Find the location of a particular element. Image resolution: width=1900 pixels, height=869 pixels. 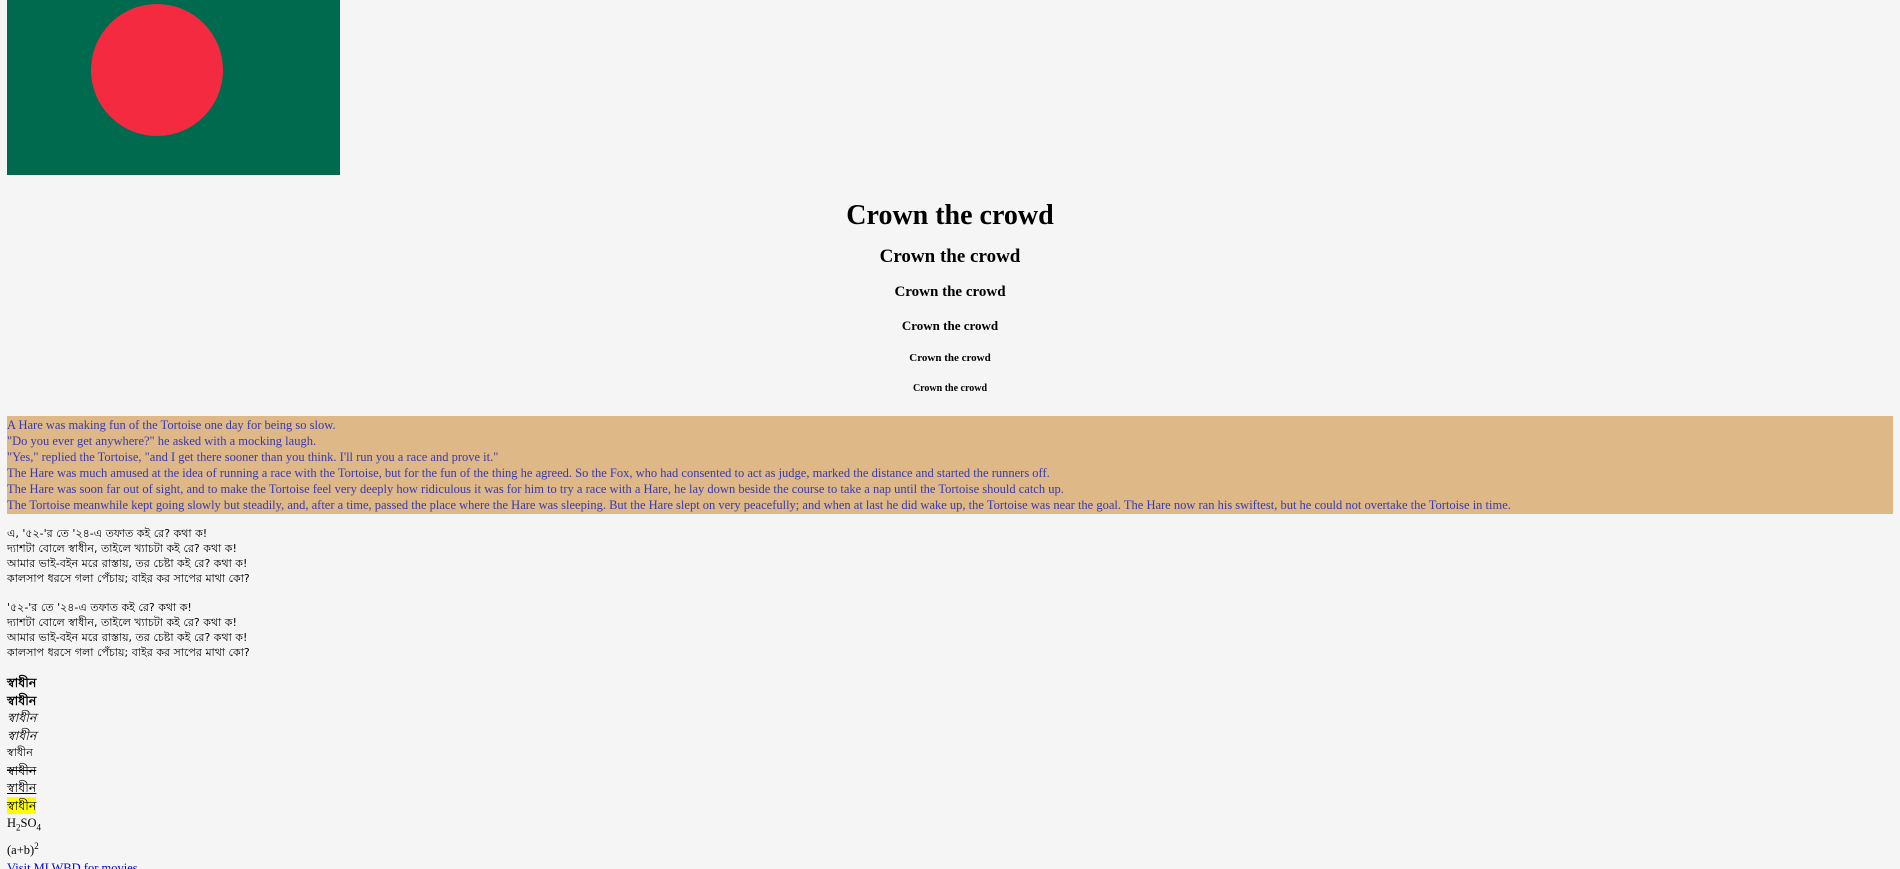

mlwbd-link: Visit MLWBD for movies is located at coordinates (72, 865).